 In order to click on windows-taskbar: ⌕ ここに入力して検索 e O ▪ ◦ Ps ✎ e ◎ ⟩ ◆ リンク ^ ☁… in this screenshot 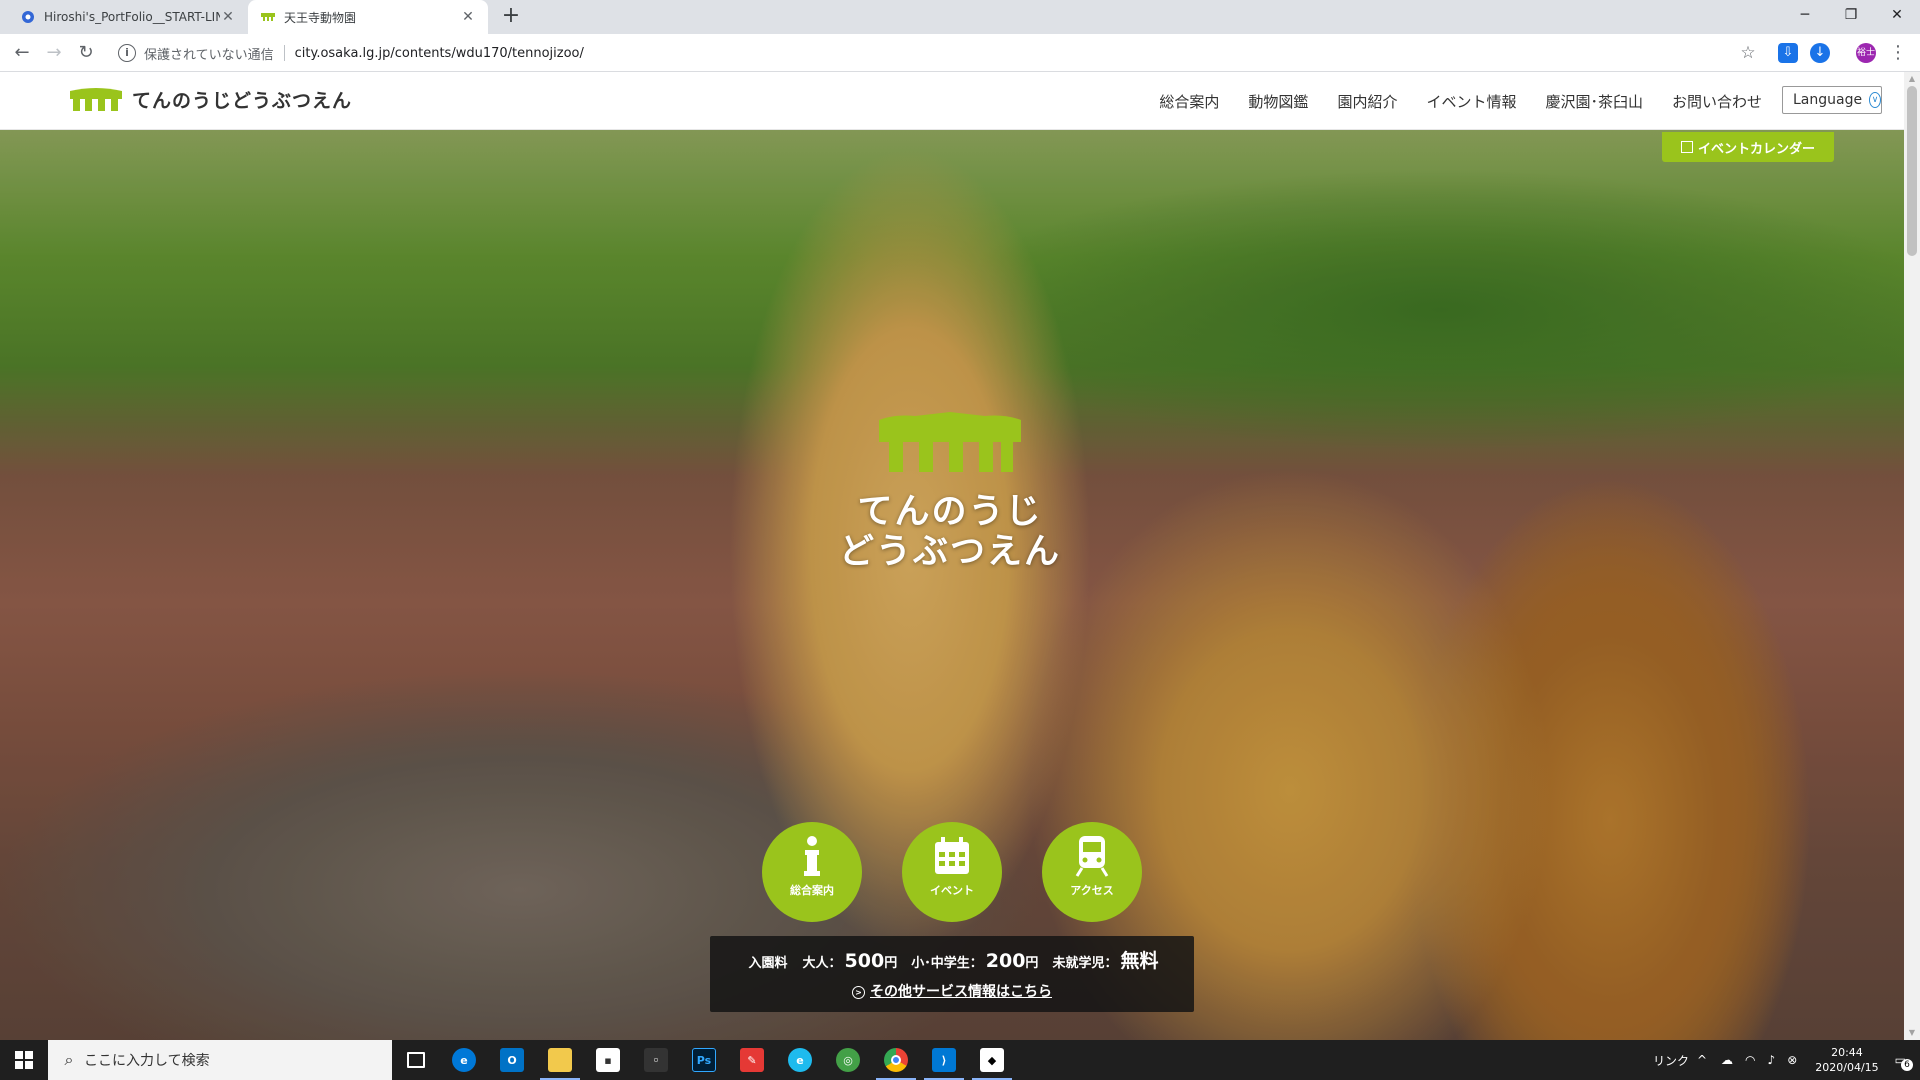, I will do `click(960, 1060)`.